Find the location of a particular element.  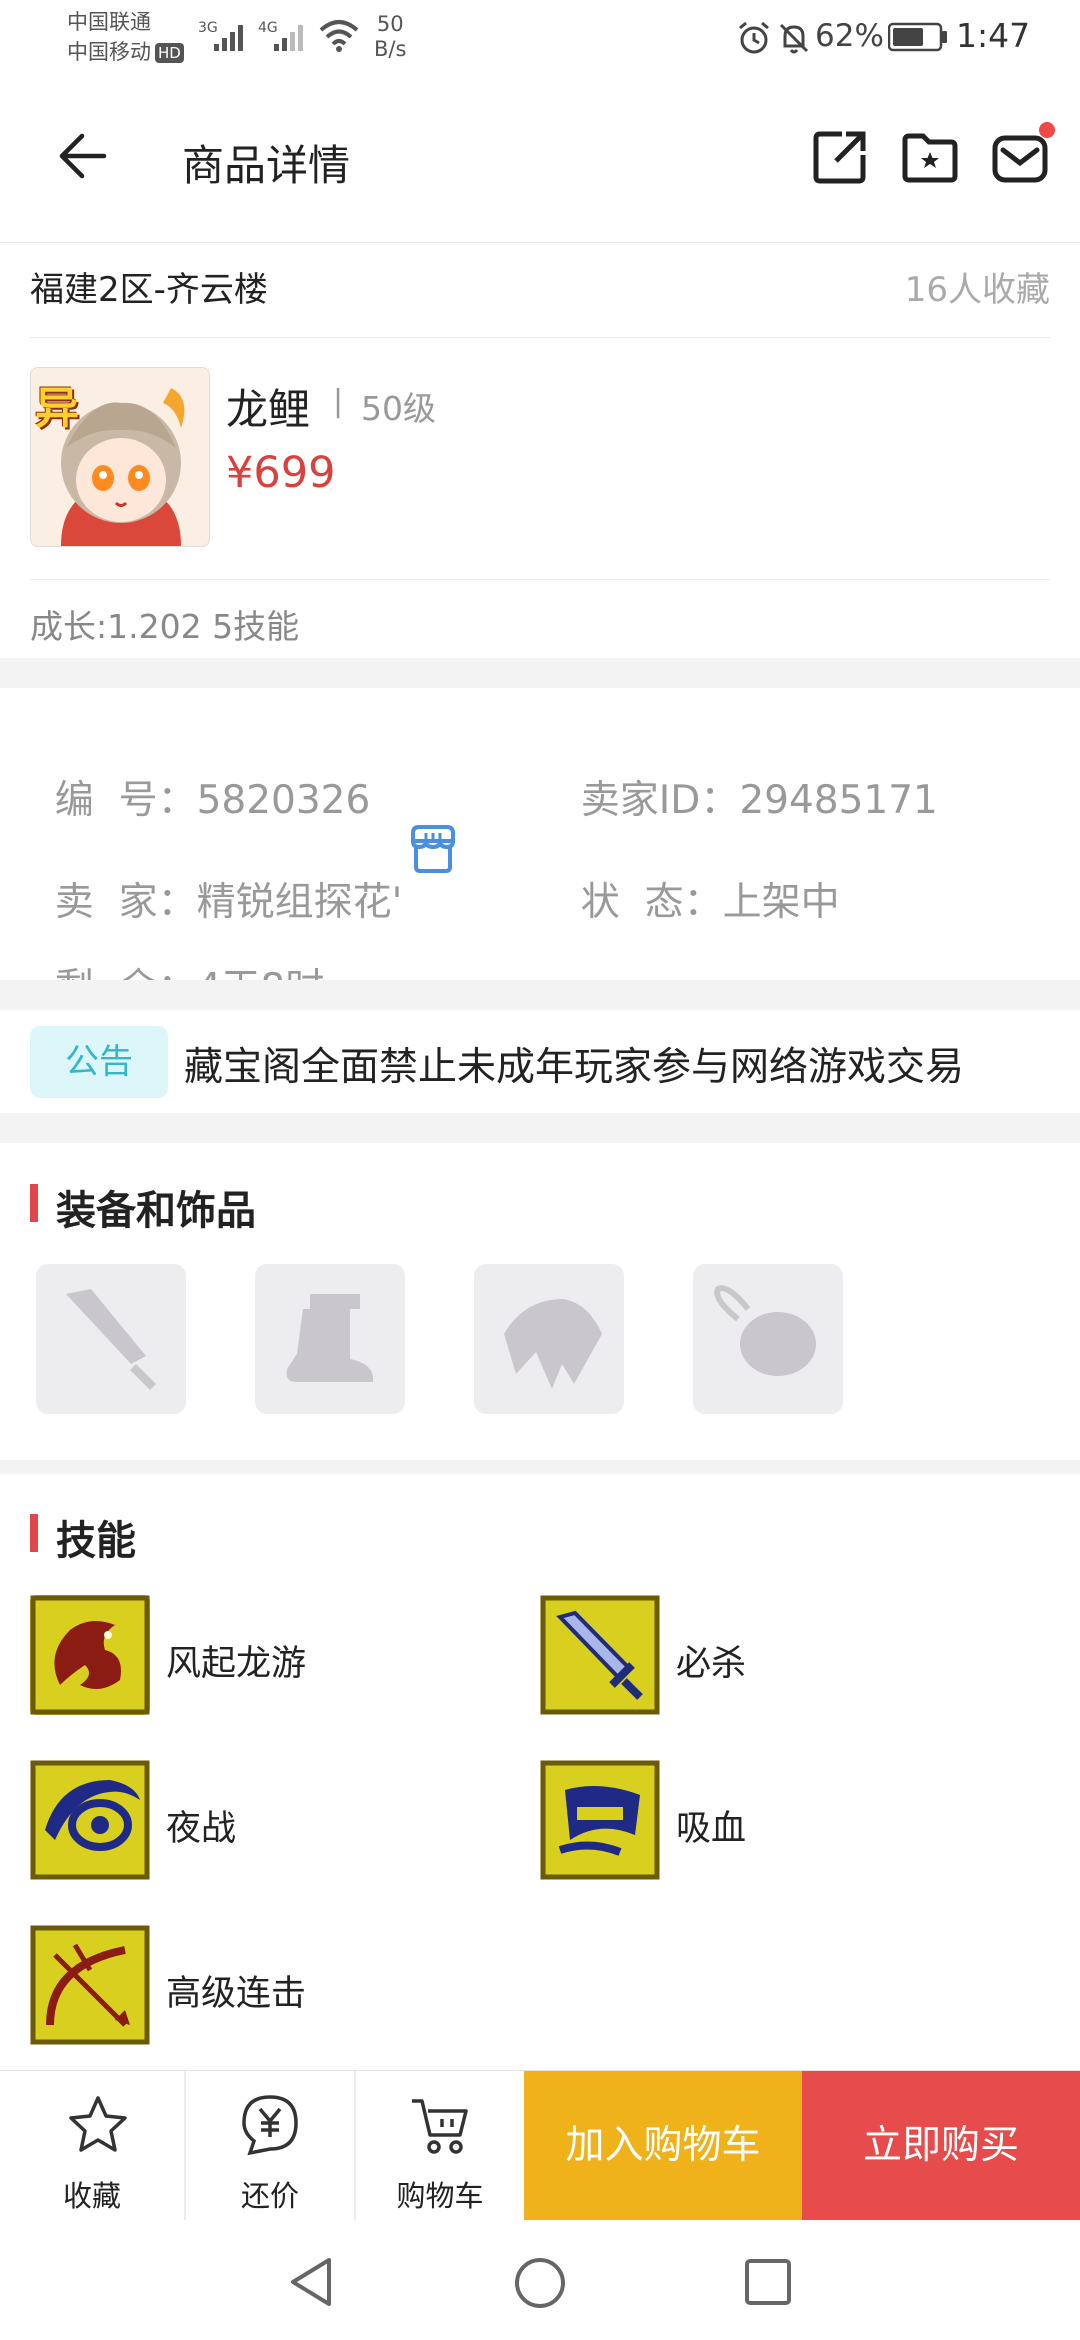

sword-skill-graphic is located at coordinates (600, 1655).